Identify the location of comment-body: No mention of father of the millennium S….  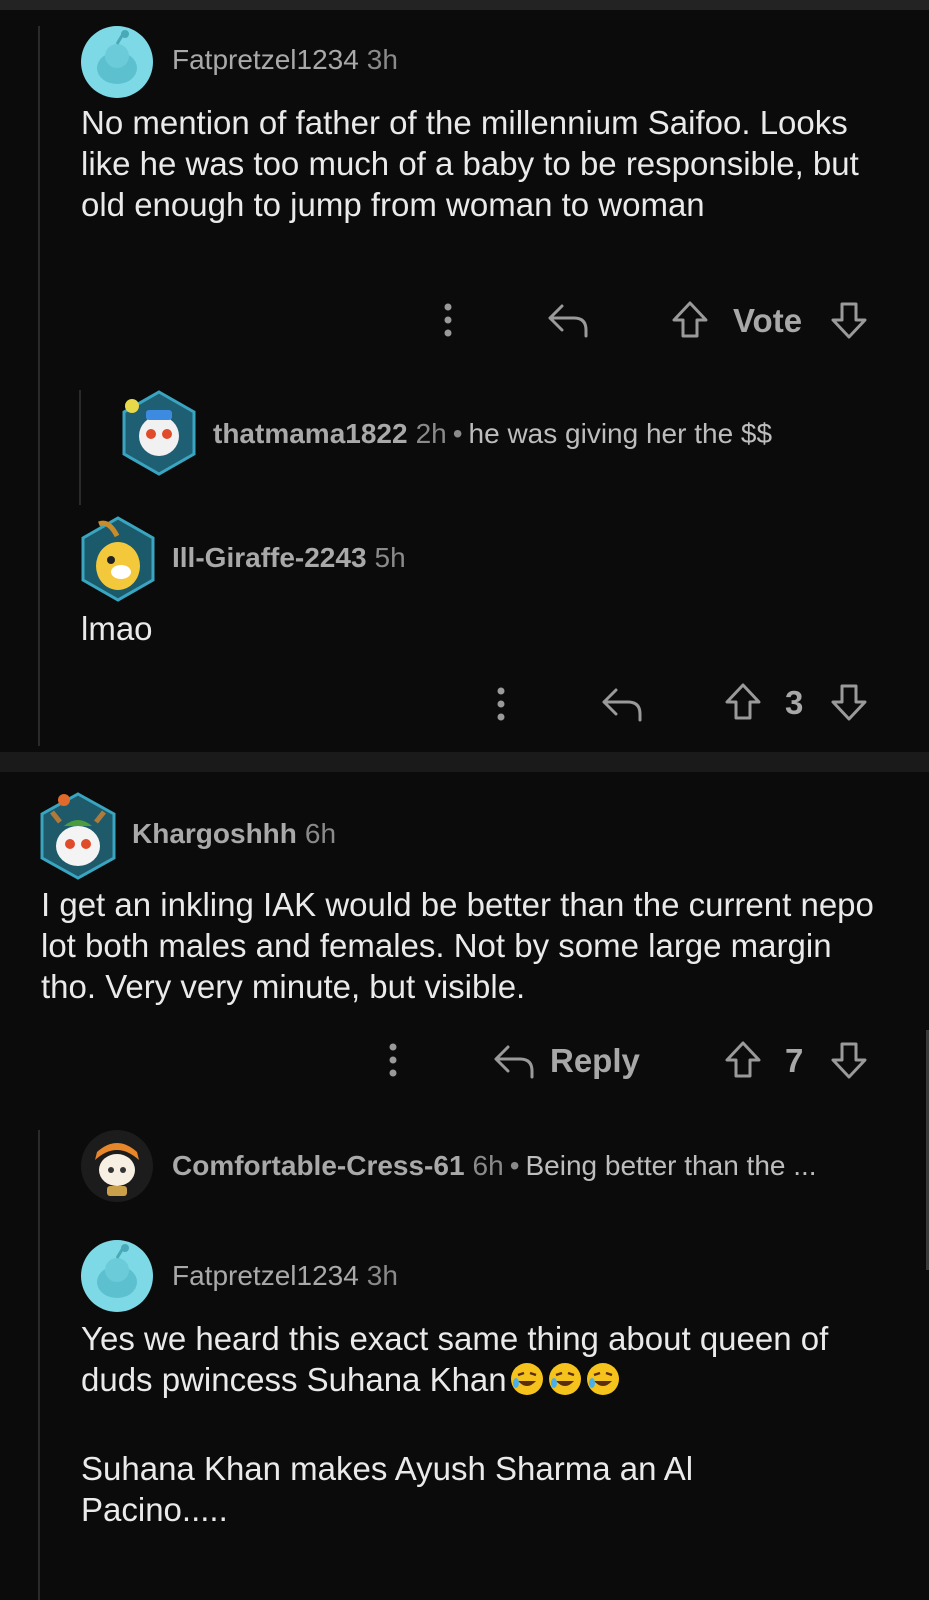
(470, 163).